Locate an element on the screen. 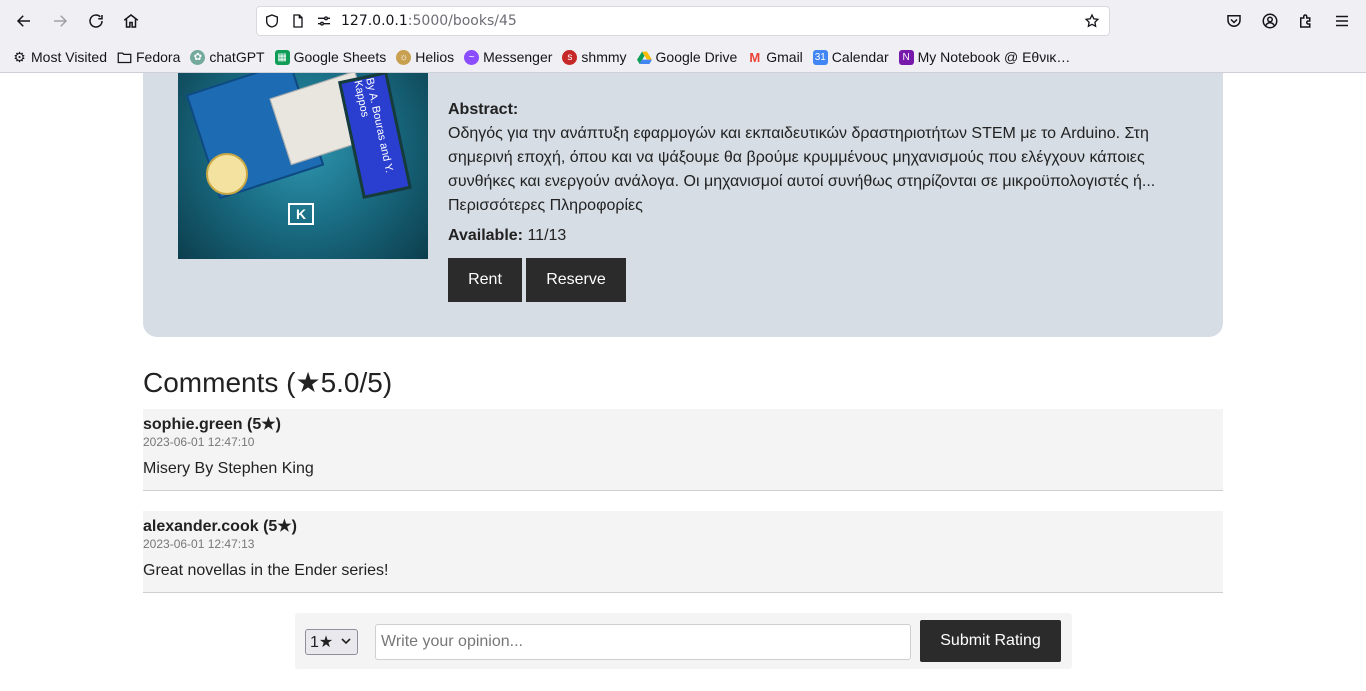 This screenshot has height=691, width=1366. address-bar: 127.0.0.1:5000/books/45 is located at coordinates (683, 21).